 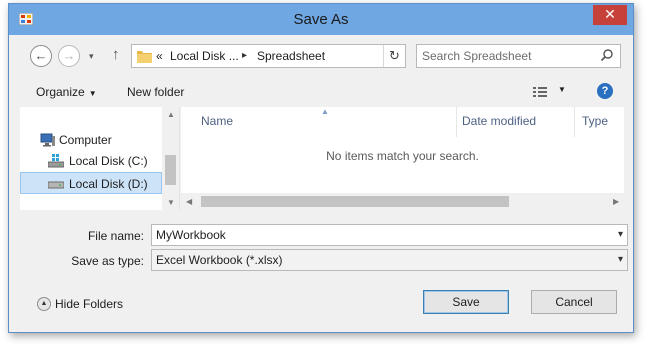 I want to click on file-name-dropdown-icon: ▾, so click(x=620, y=234).